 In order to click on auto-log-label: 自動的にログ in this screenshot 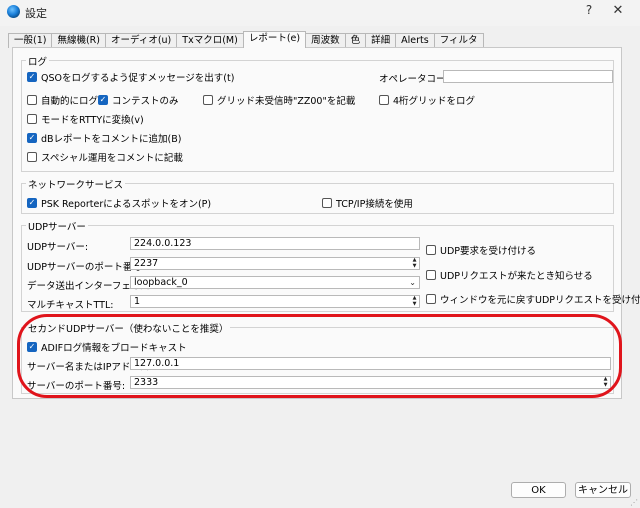, I will do `click(70, 101)`.